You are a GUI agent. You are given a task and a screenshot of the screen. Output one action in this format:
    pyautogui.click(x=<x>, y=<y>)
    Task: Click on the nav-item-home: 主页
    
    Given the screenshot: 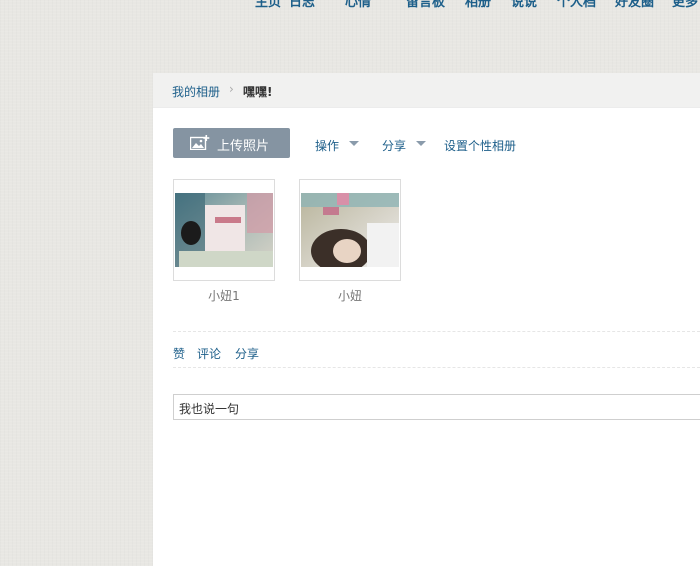 What is the action you would take?
    pyautogui.click(x=268, y=5)
    